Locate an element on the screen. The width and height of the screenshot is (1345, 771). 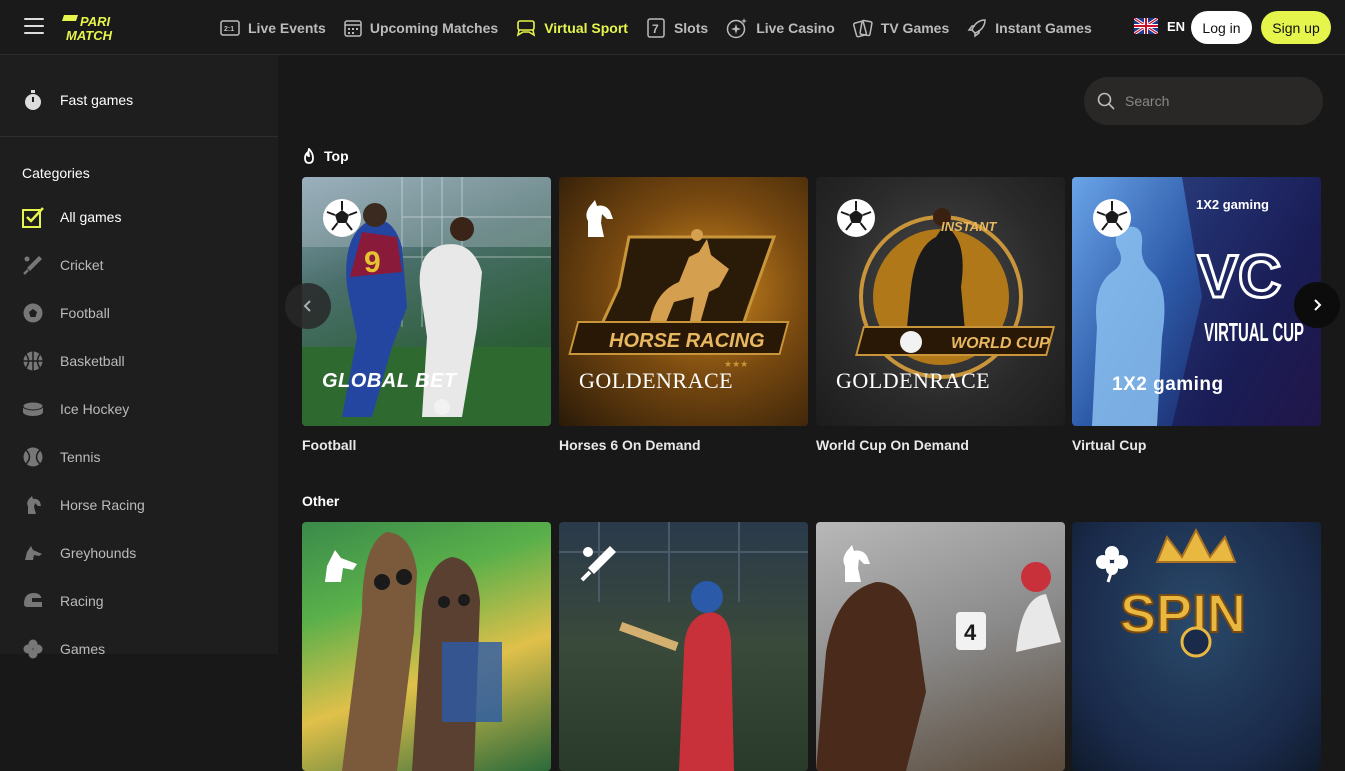
sidebar-item-label: Football is located at coordinates (85, 313).